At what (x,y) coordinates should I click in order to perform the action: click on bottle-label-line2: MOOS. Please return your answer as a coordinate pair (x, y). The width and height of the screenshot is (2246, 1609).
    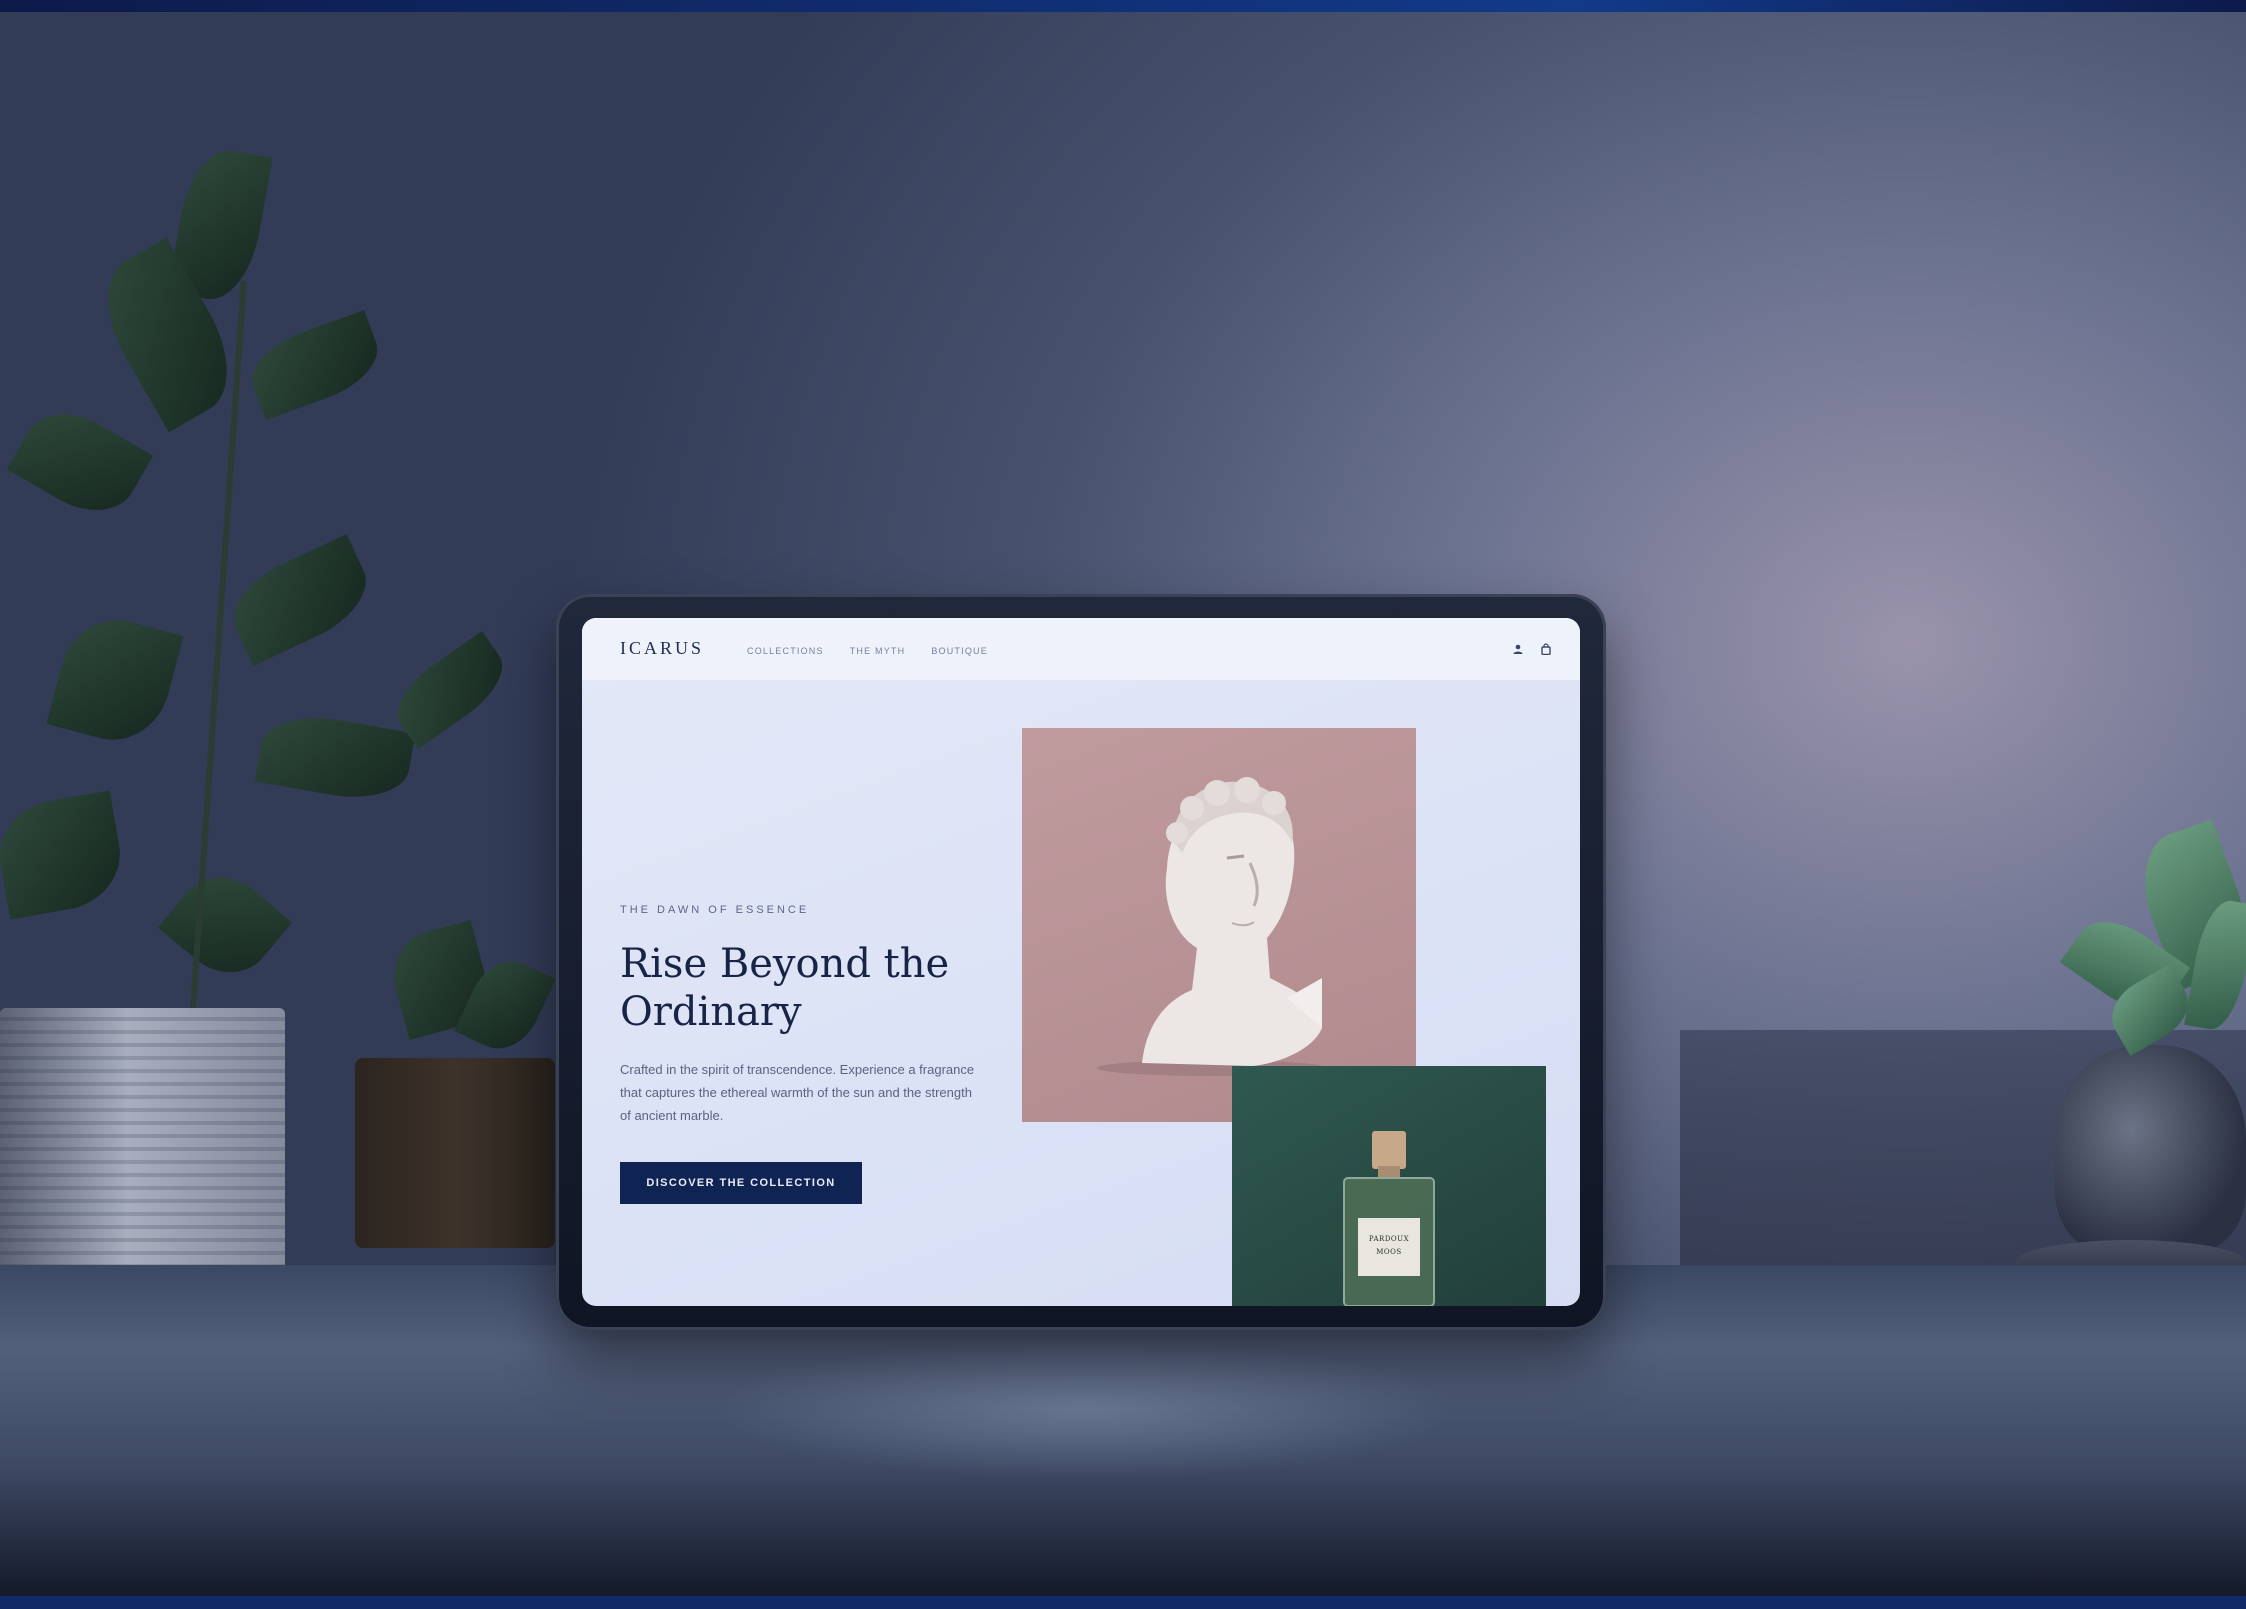
    Looking at the image, I should click on (1388, 1252).